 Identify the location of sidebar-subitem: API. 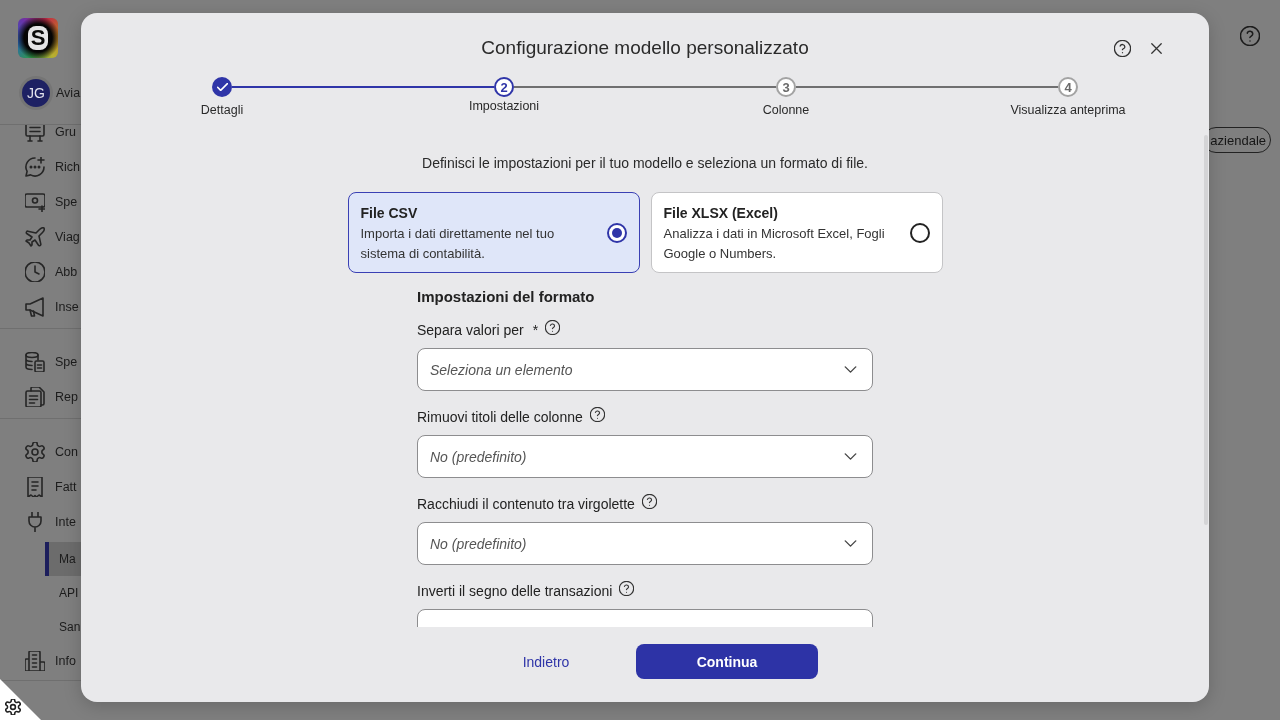
(63, 592).